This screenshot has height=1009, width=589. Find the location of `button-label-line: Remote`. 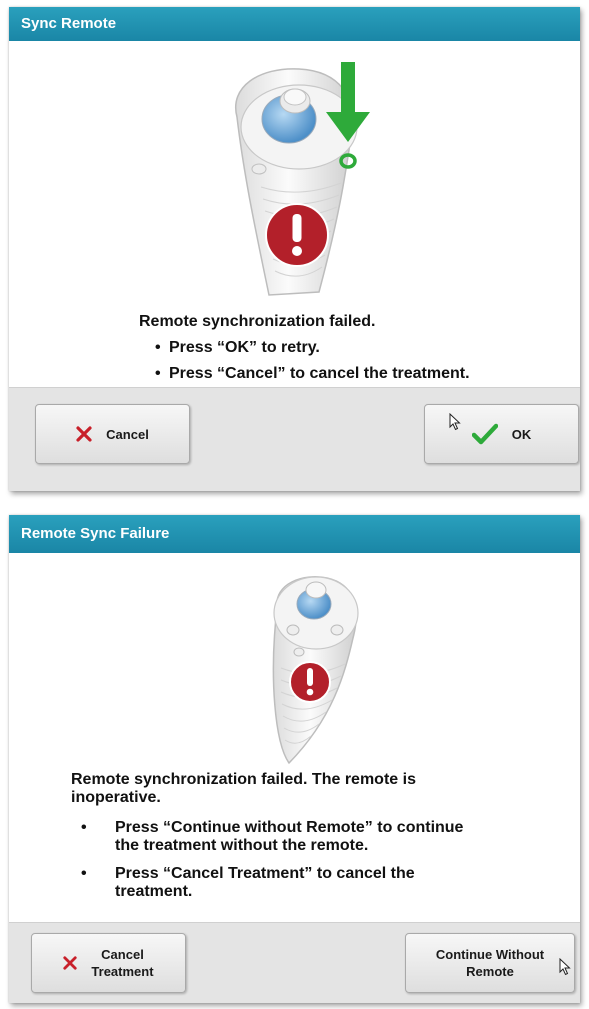

button-label-line: Remote is located at coordinates (490, 971).